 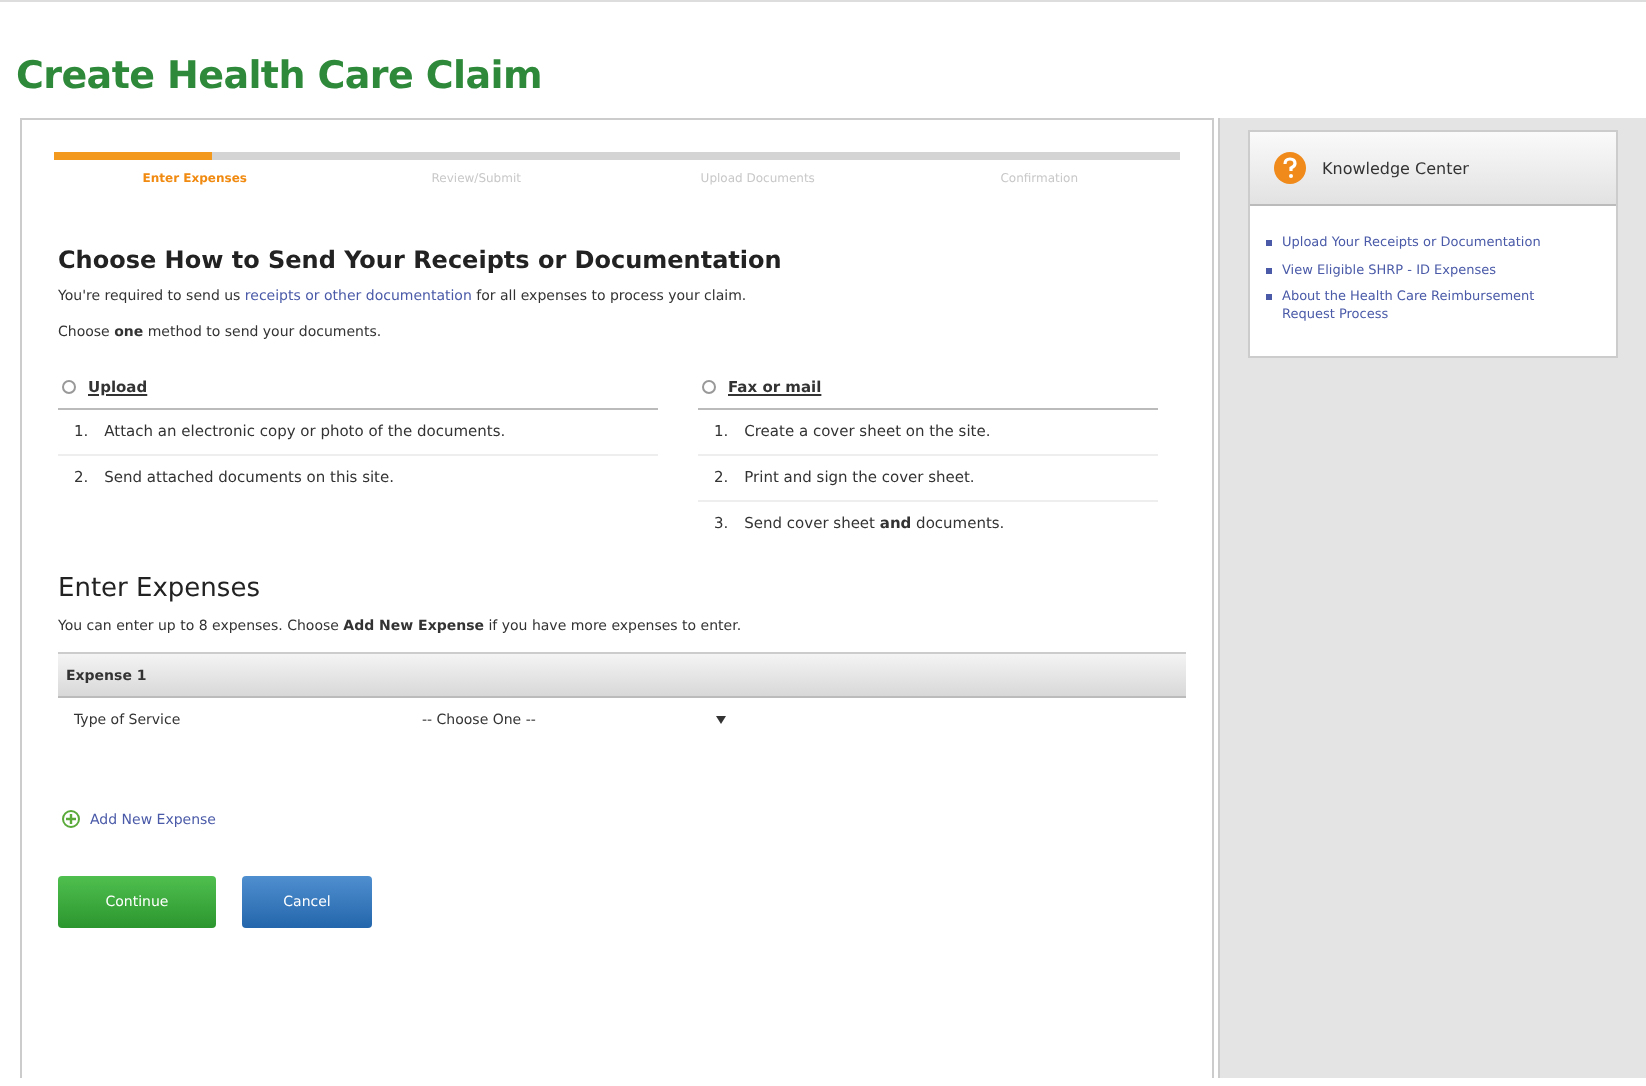 What do you see at coordinates (71, 819) in the screenshot?
I see `add-icon` at bounding box center [71, 819].